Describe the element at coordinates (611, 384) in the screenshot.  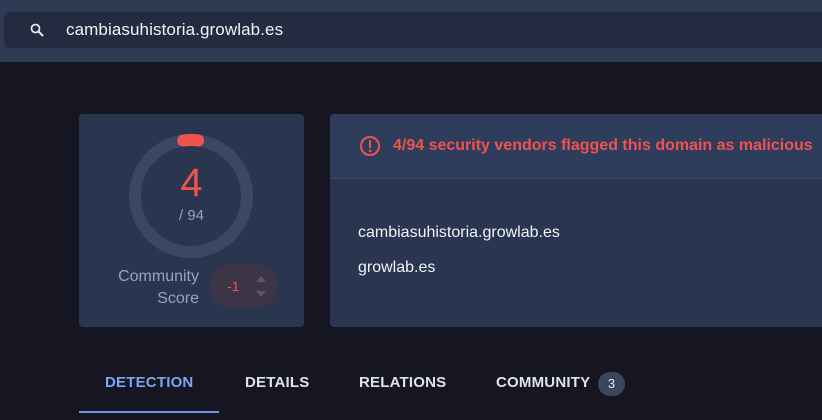
I see `community-count-badge: 3` at that location.